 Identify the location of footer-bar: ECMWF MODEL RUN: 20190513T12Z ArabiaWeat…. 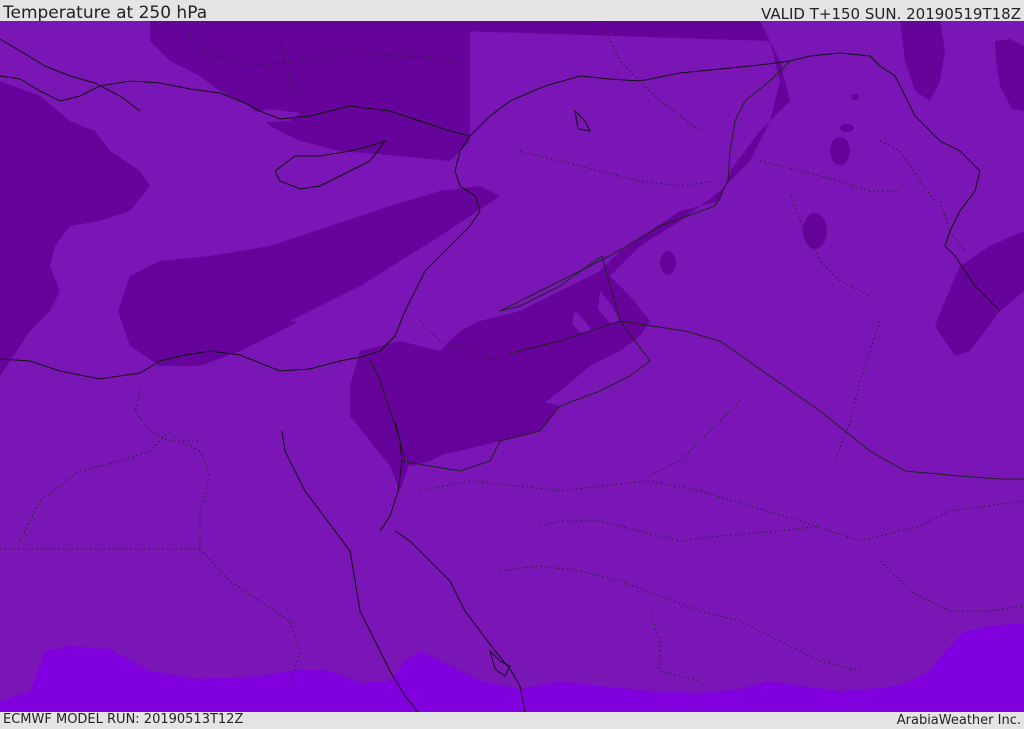
(512, 720).